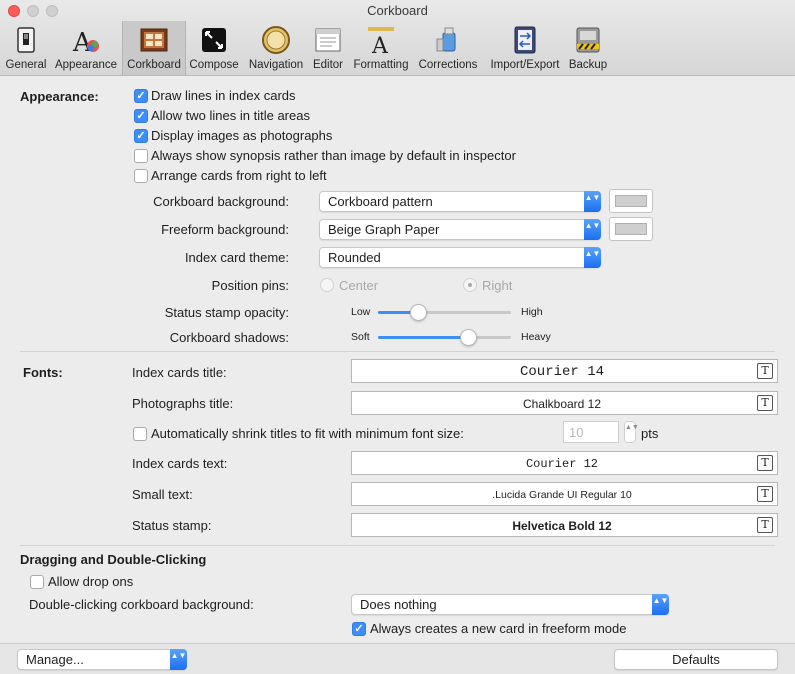 The width and height of the screenshot is (795, 674). What do you see at coordinates (384, 229) in the screenshot?
I see `freeform-background-value: Beige Graph Paper` at bounding box center [384, 229].